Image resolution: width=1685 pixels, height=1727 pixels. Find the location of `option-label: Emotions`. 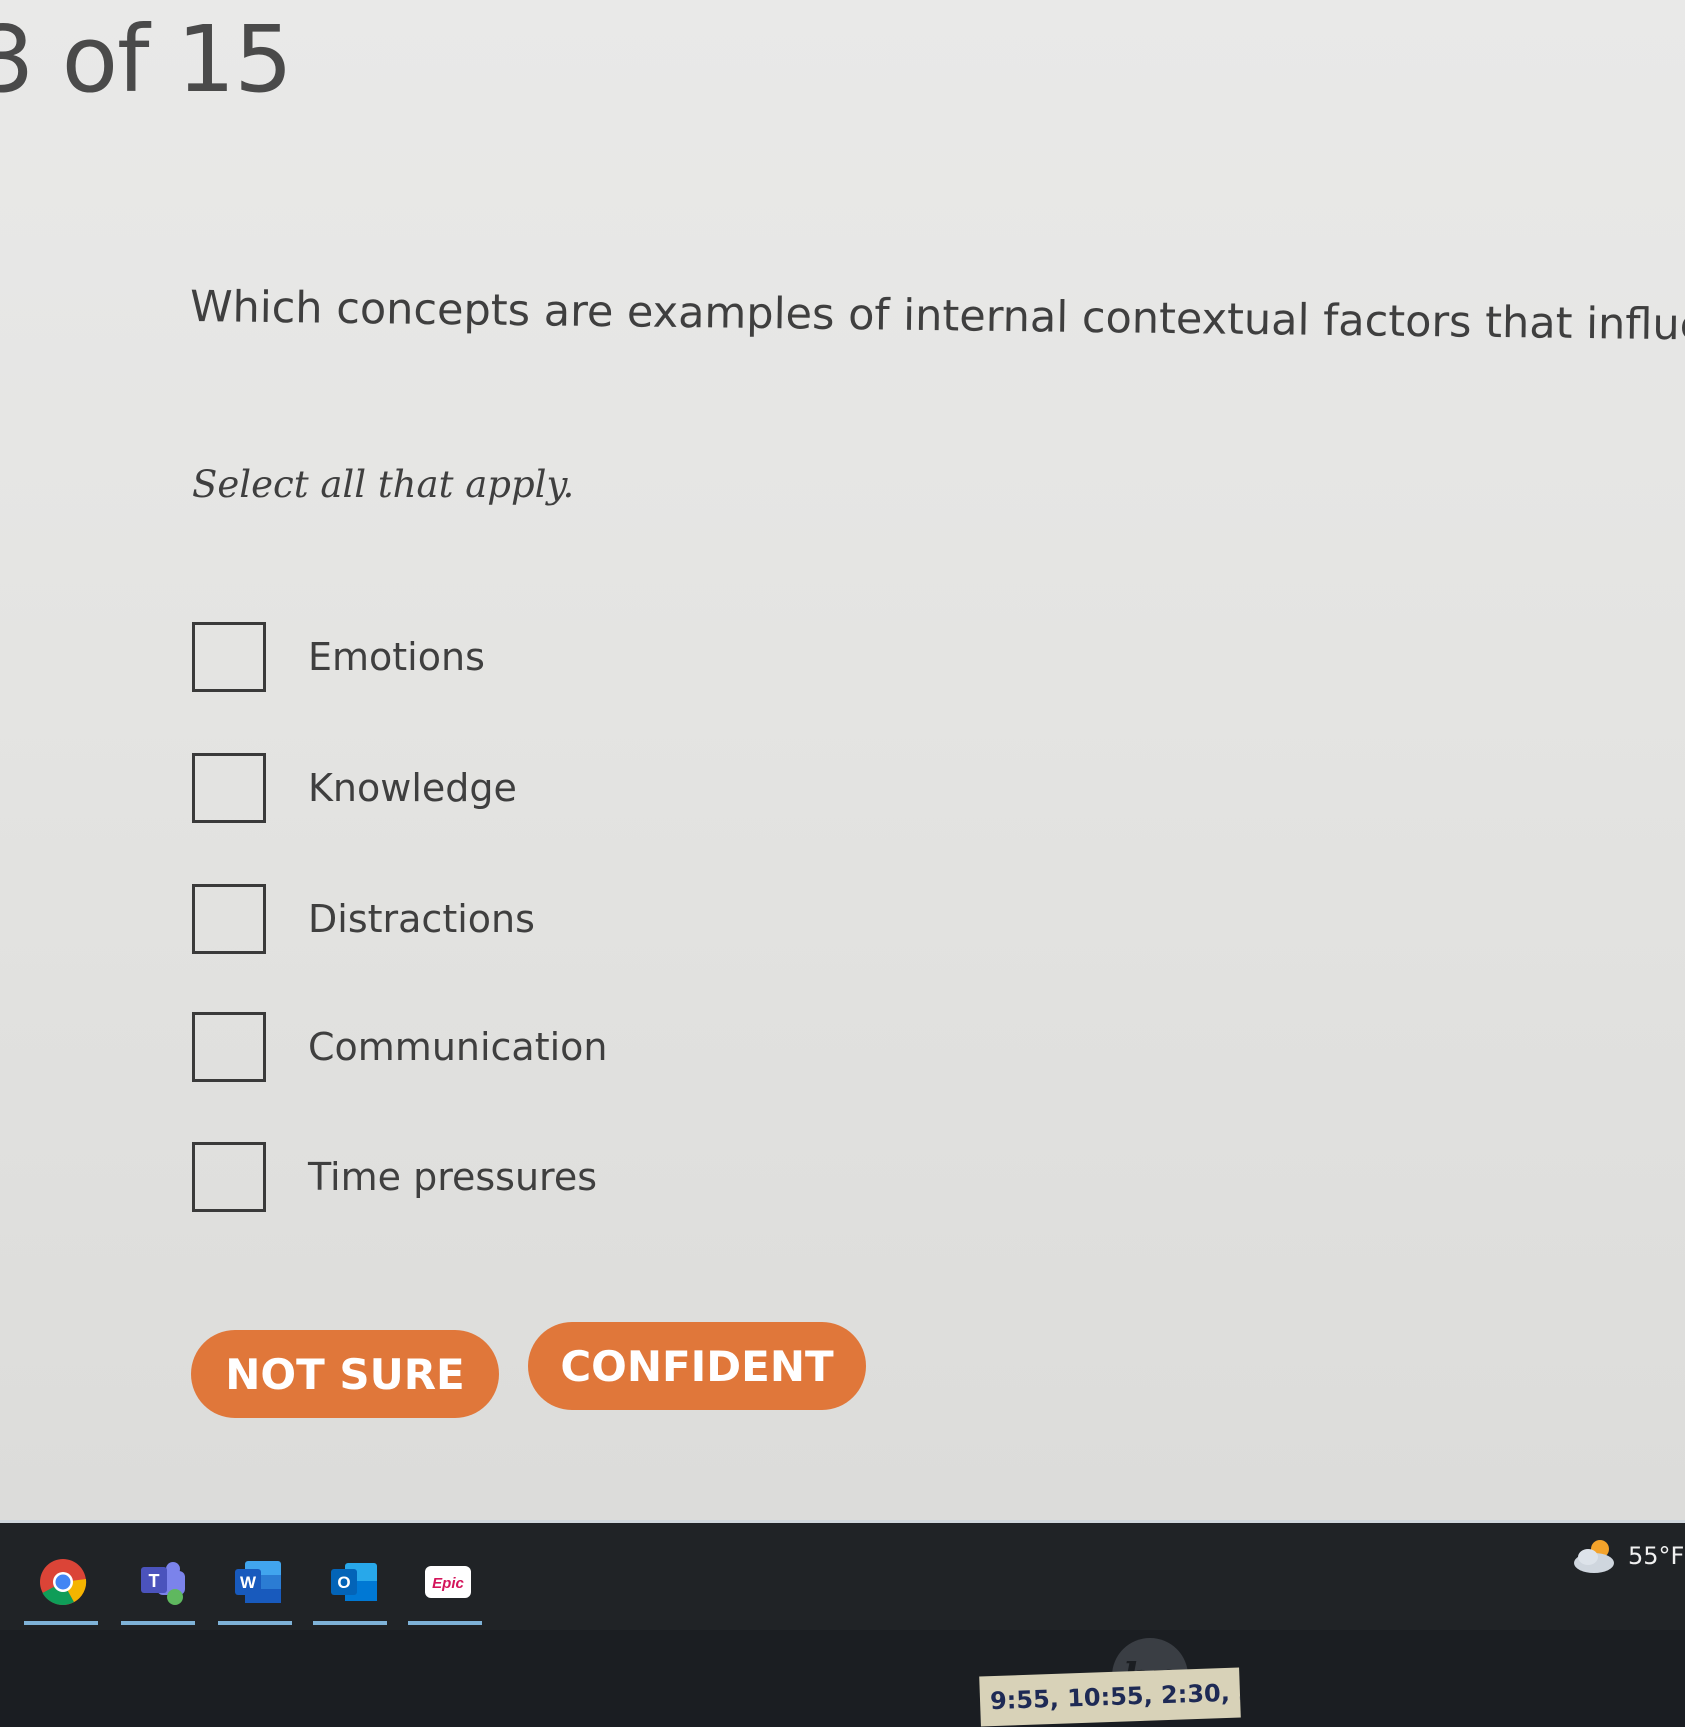

option-label: Emotions is located at coordinates (396, 657).